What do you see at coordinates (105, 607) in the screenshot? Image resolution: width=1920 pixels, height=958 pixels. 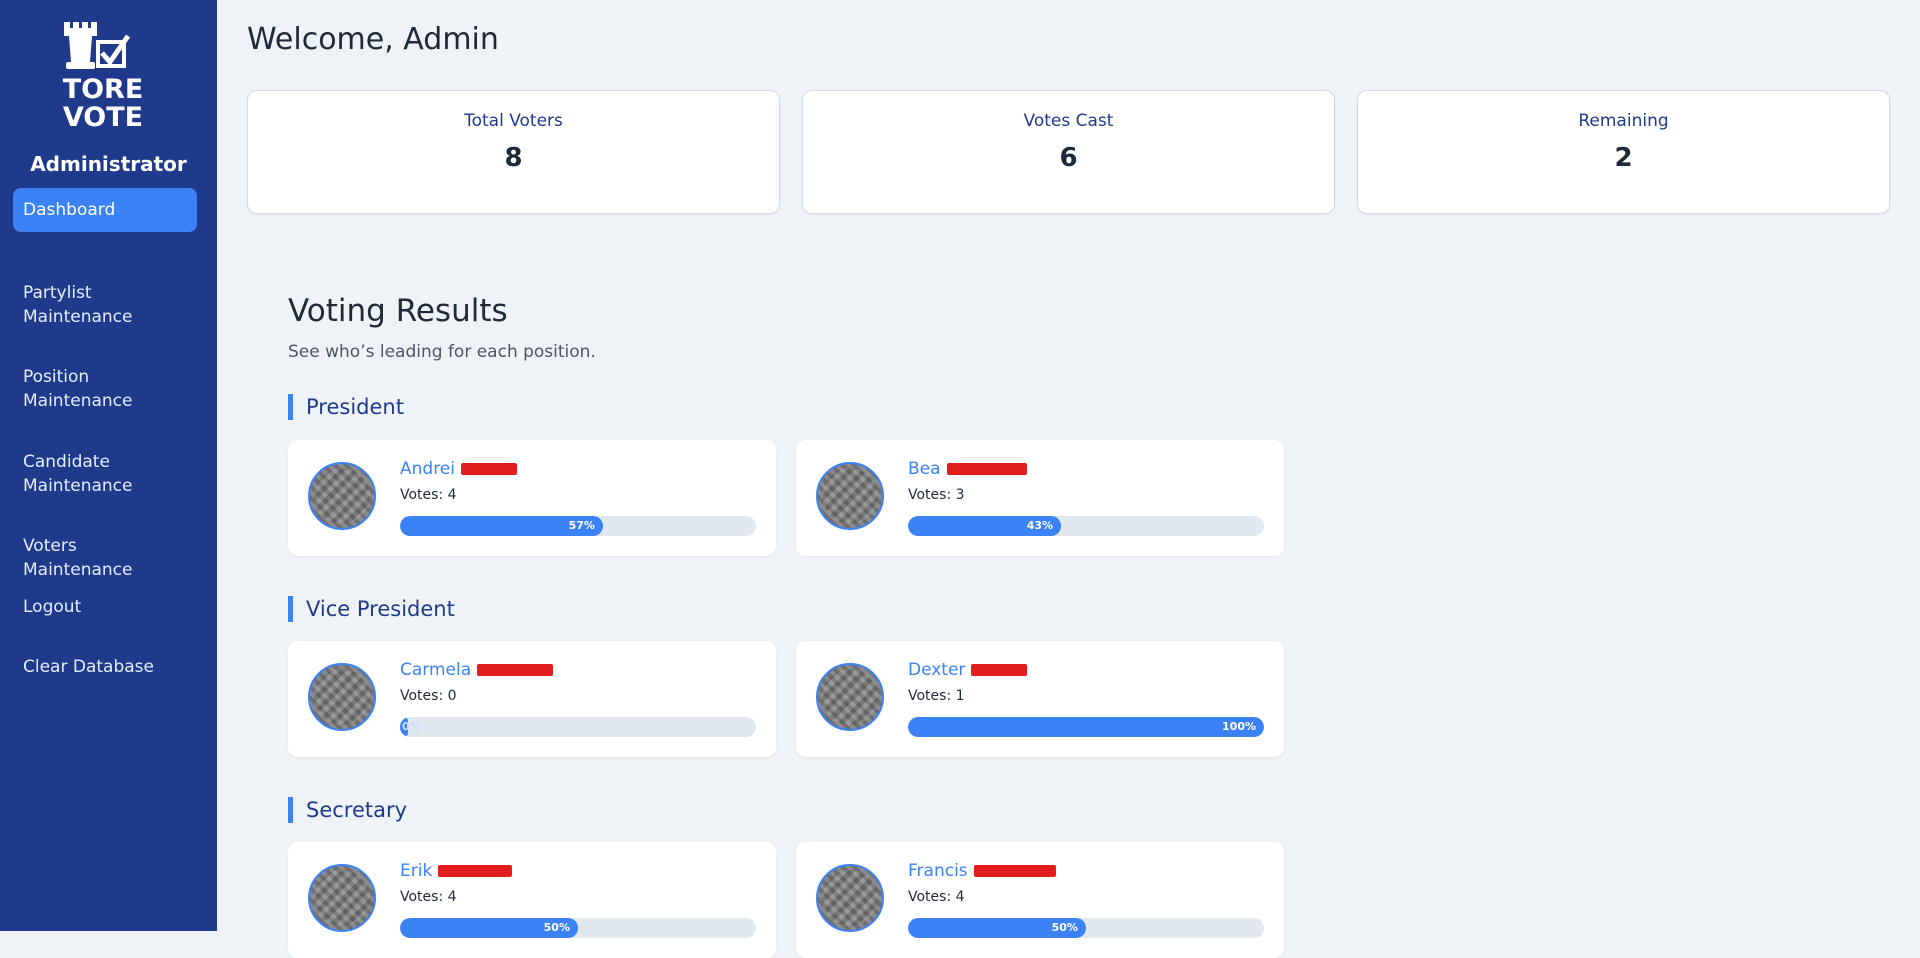 I see `sidebar-item-logout: Logout` at bounding box center [105, 607].